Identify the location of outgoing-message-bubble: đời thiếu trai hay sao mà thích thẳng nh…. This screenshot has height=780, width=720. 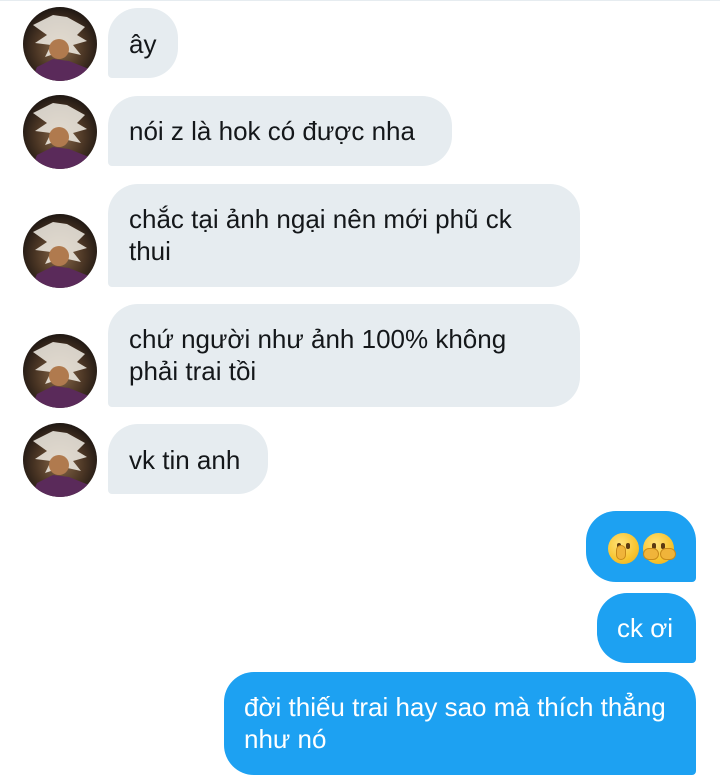
(460, 723).